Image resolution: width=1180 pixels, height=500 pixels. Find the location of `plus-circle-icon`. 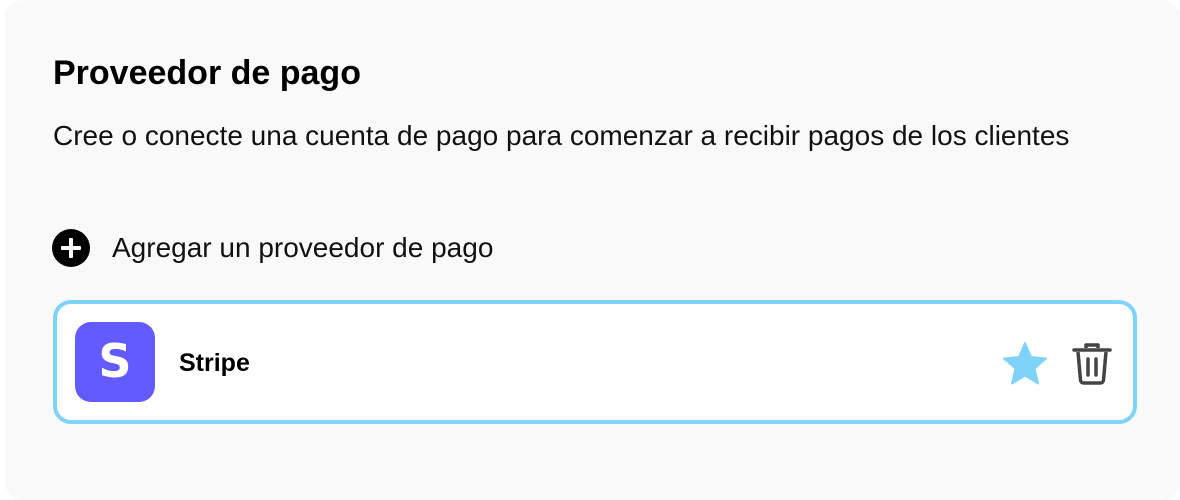

plus-circle-icon is located at coordinates (71, 248).